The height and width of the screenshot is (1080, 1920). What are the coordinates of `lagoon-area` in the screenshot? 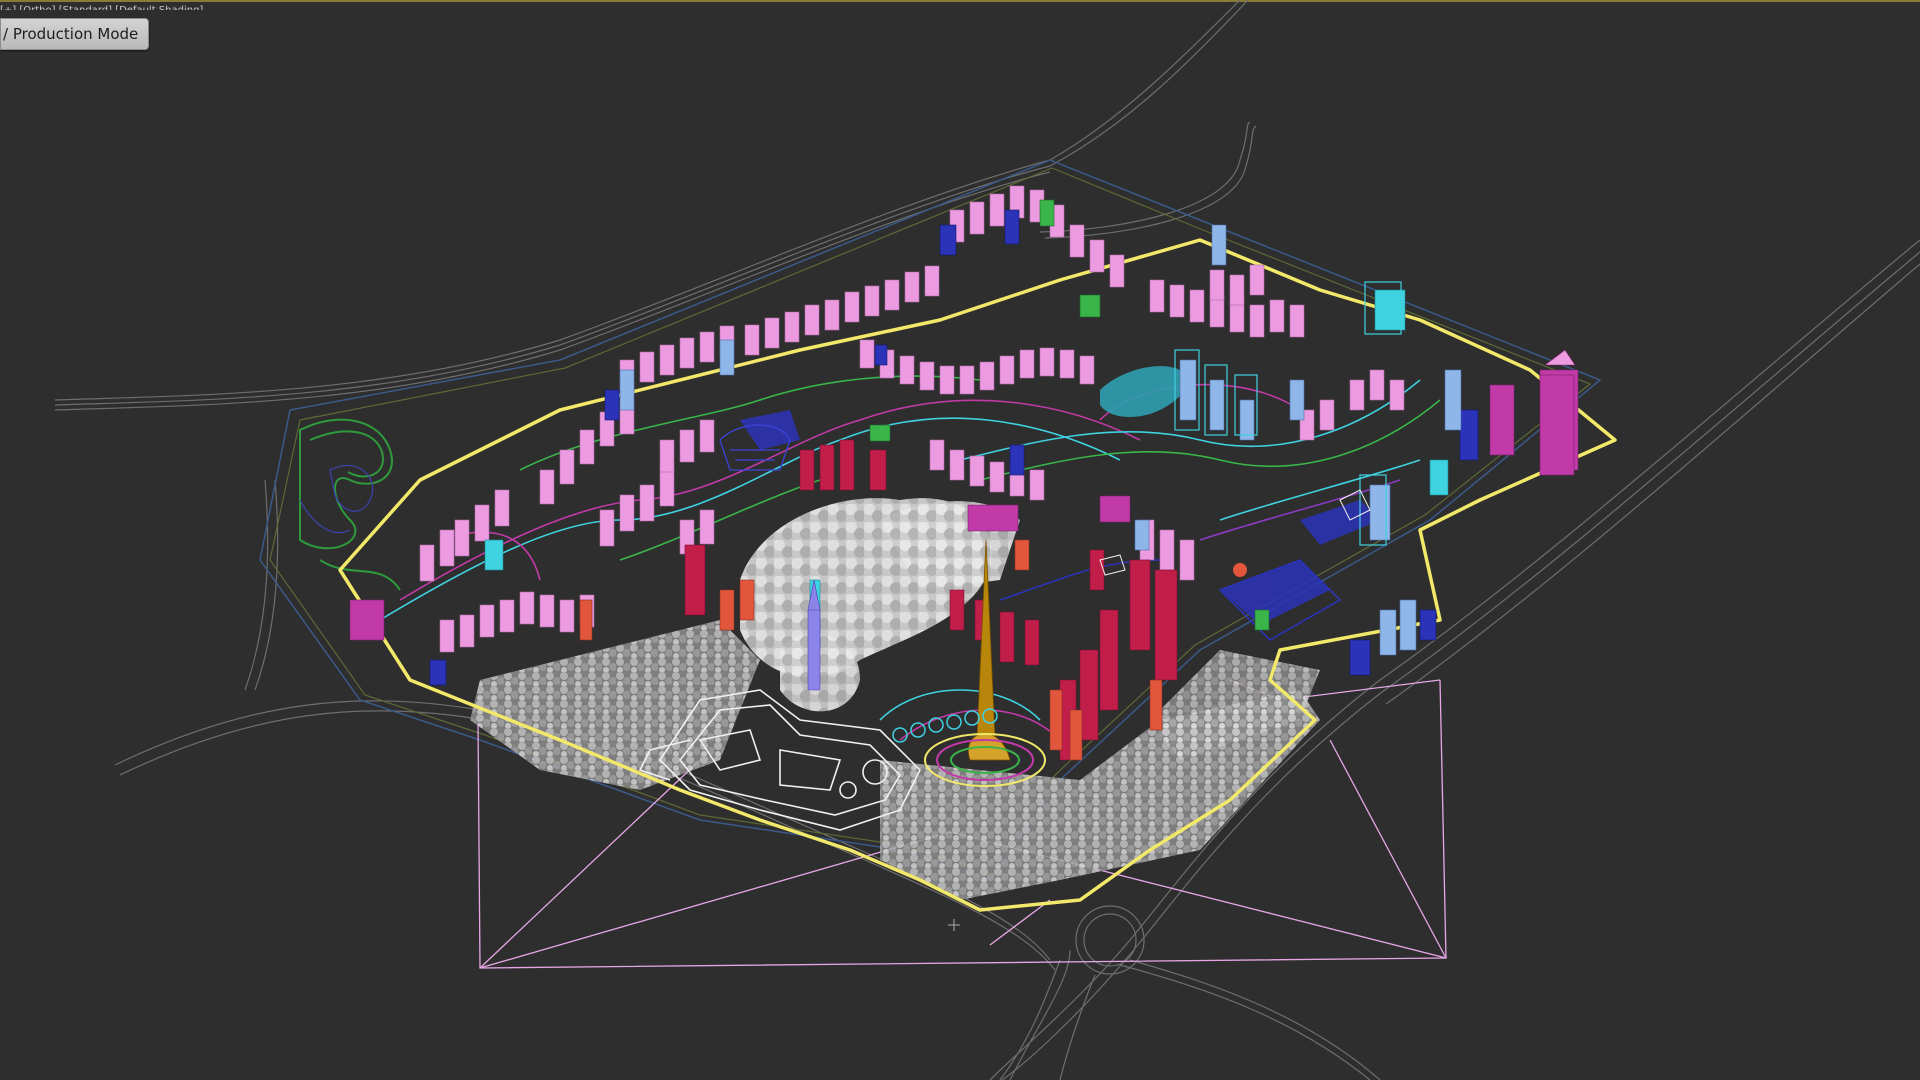 It's located at (350, 504).